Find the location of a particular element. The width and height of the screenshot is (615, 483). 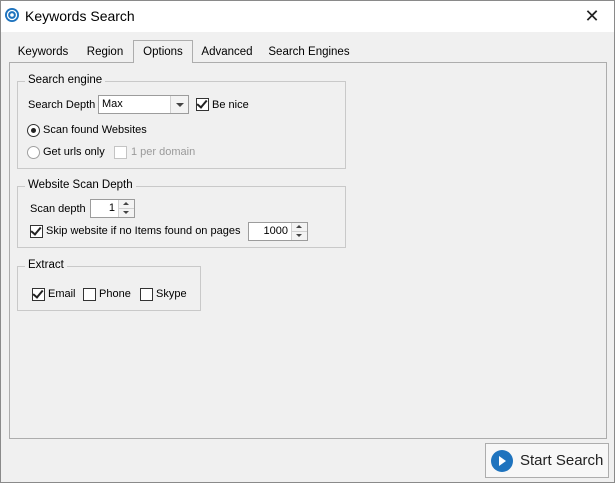

target-icon is located at coordinates (12, 15).